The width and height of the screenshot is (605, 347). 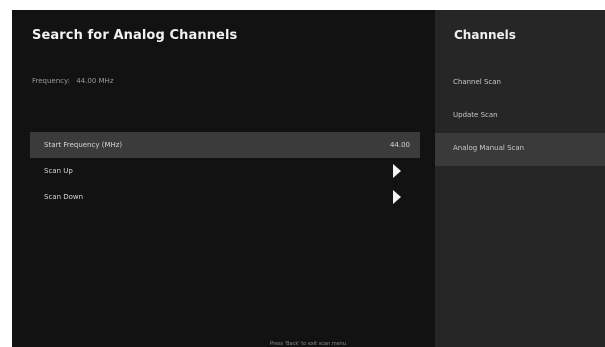 I want to click on start-frequency-label: Start Frequency (MHz), so click(x=83, y=145).